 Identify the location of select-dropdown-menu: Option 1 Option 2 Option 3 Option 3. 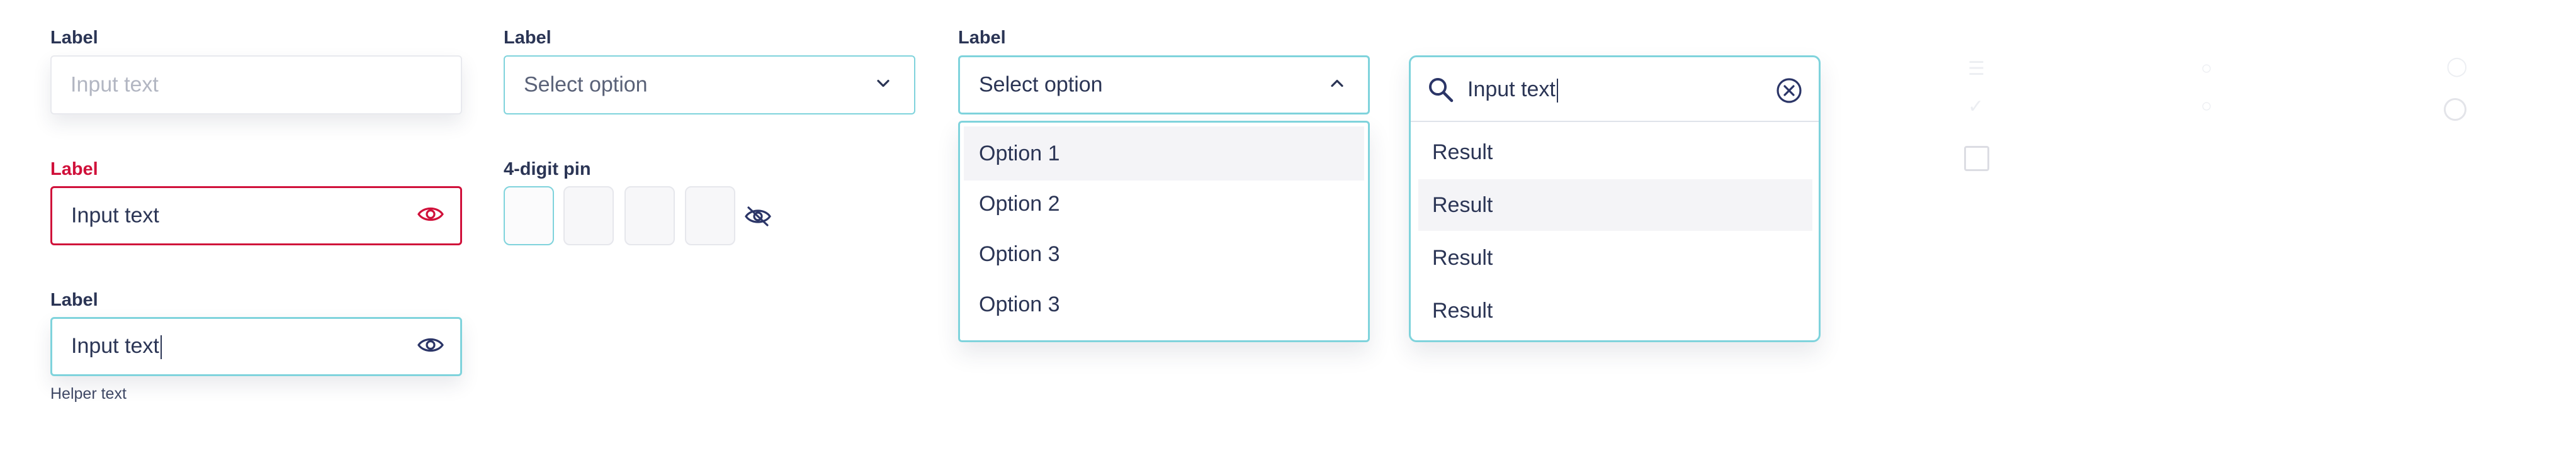
(1164, 232).